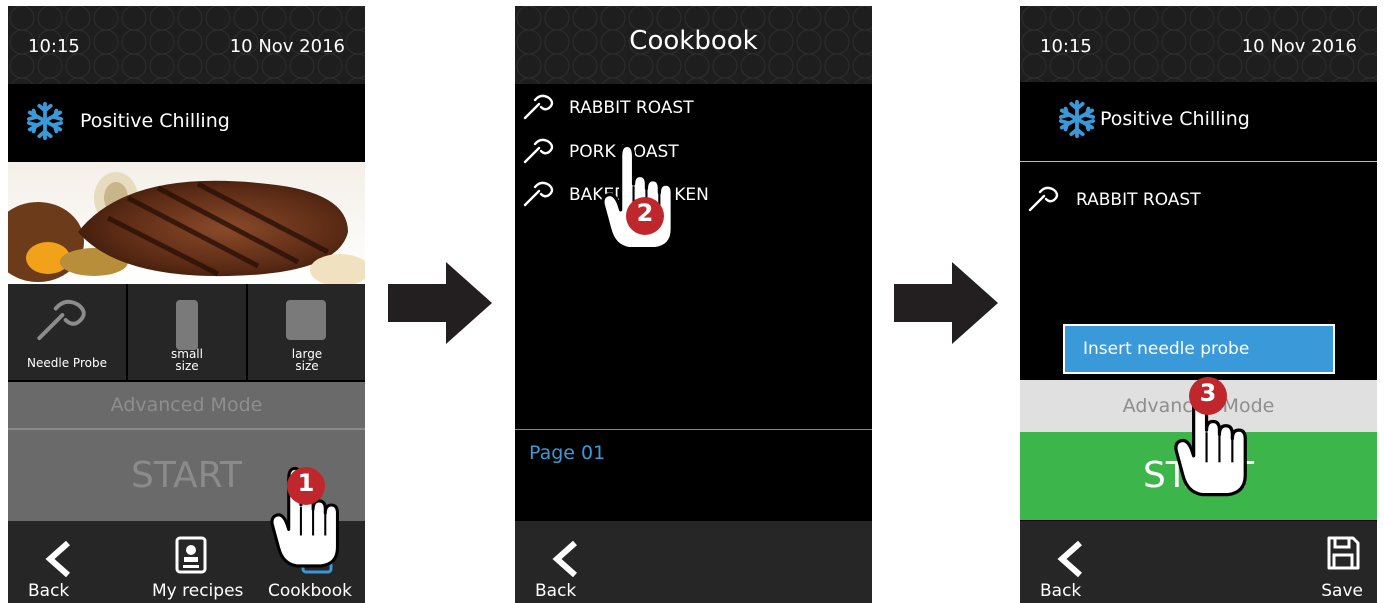  Describe the element at coordinates (683, 154) in the screenshot. I see `recipe-list-item: PORK ROAST` at that location.